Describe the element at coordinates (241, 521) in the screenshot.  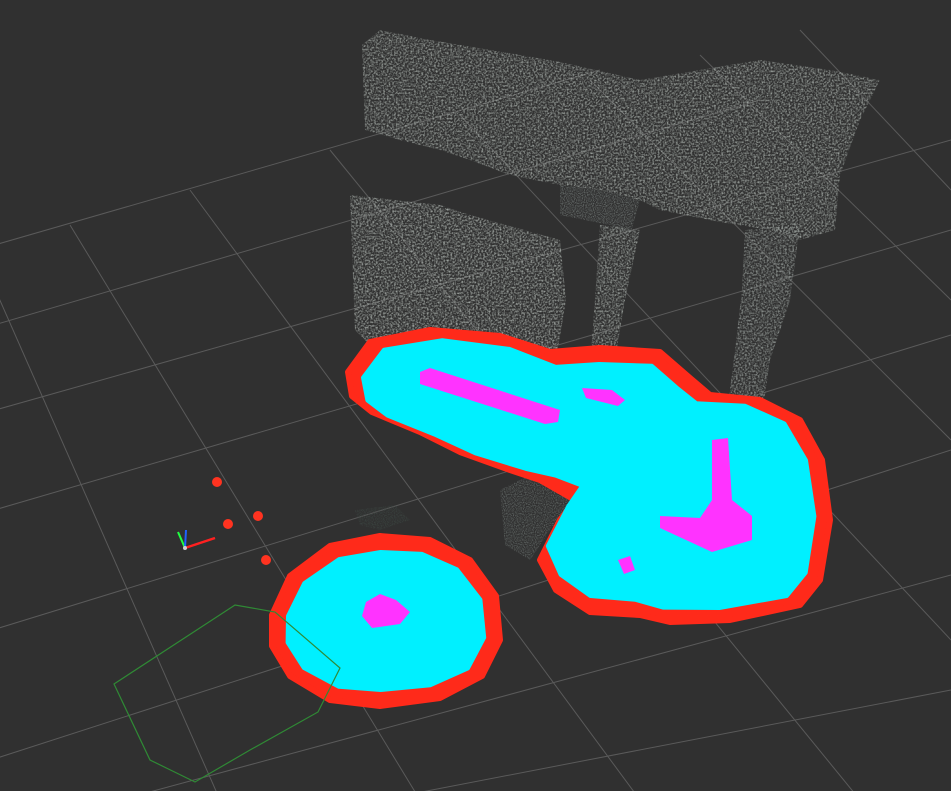
I see `particle-markers` at that location.